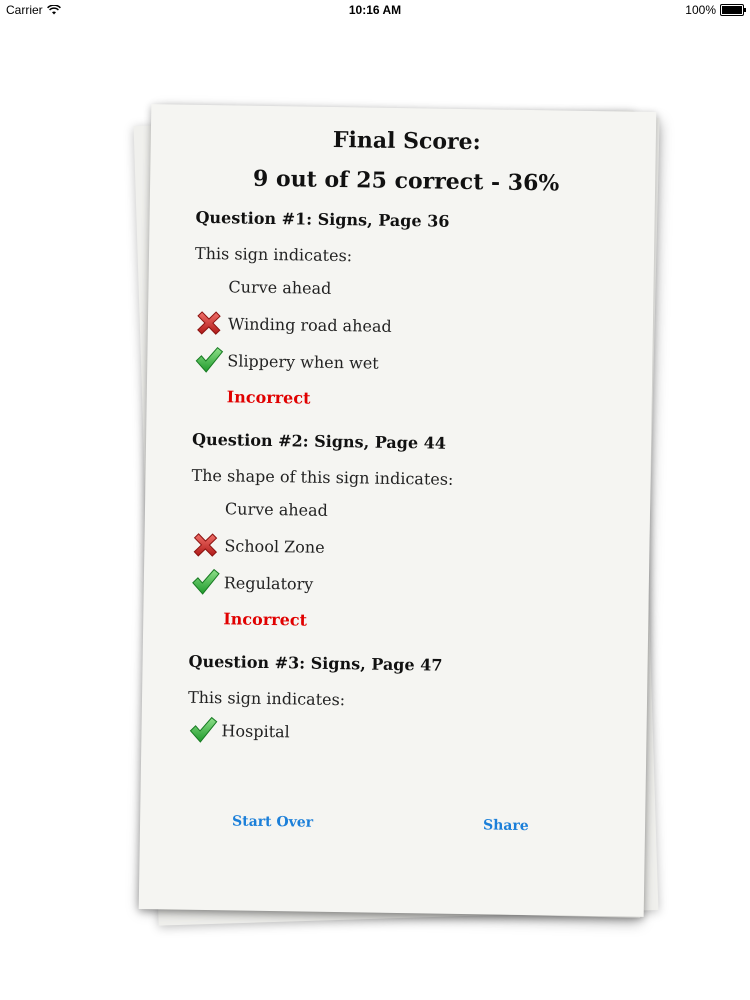  What do you see at coordinates (319, 441) in the screenshot?
I see `question-heading: Question #2: Signs, Page 44` at bounding box center [319, 441].